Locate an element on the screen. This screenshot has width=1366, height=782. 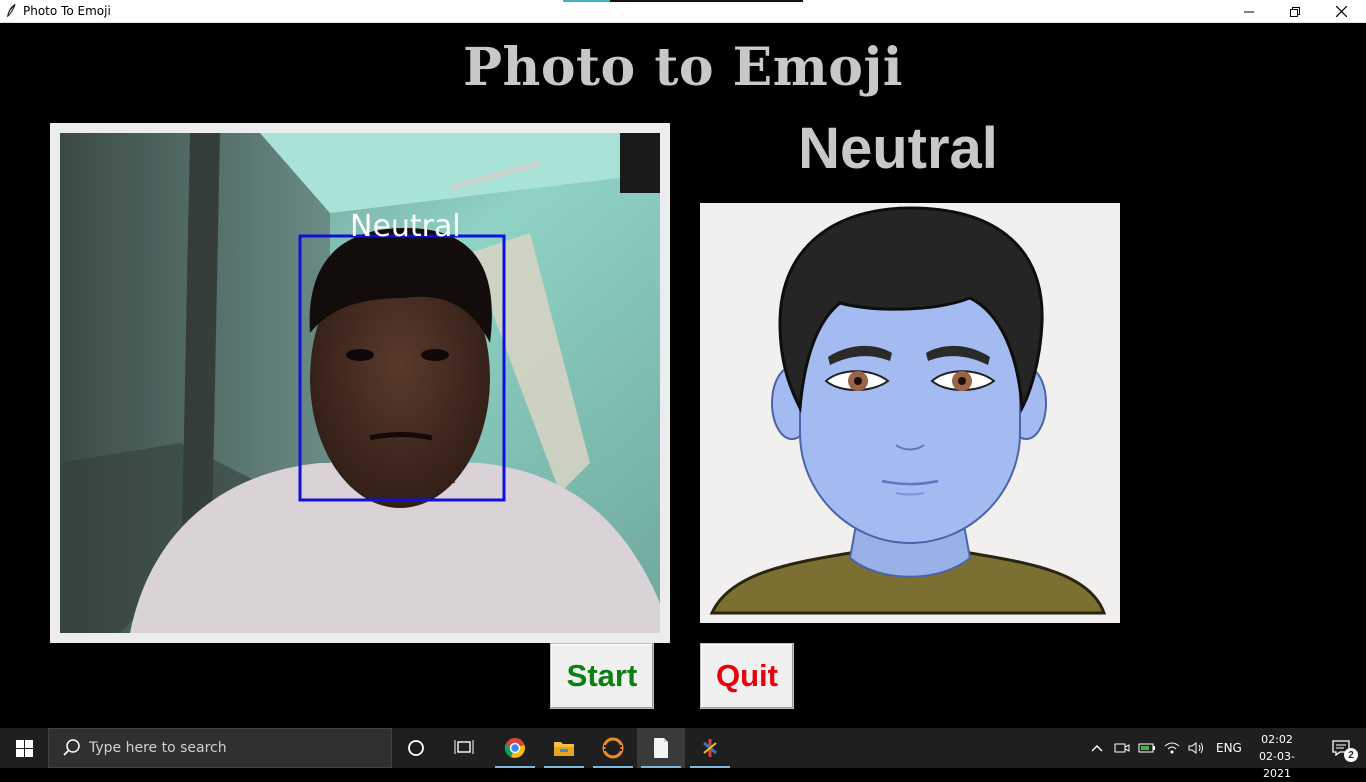
close-button is located at coordinates (1341, 11).